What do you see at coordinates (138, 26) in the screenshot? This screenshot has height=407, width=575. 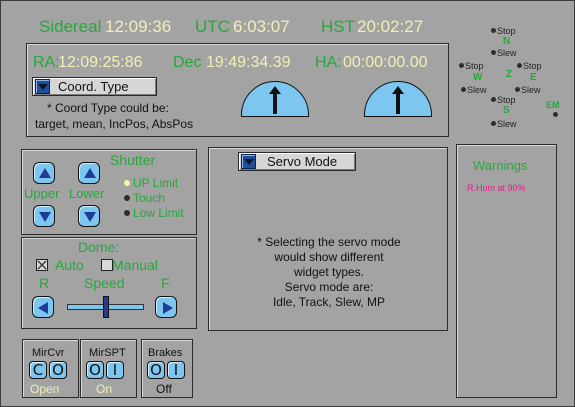 I see `sidereal-value: 12:09:36` at bounding box center [138, 26].